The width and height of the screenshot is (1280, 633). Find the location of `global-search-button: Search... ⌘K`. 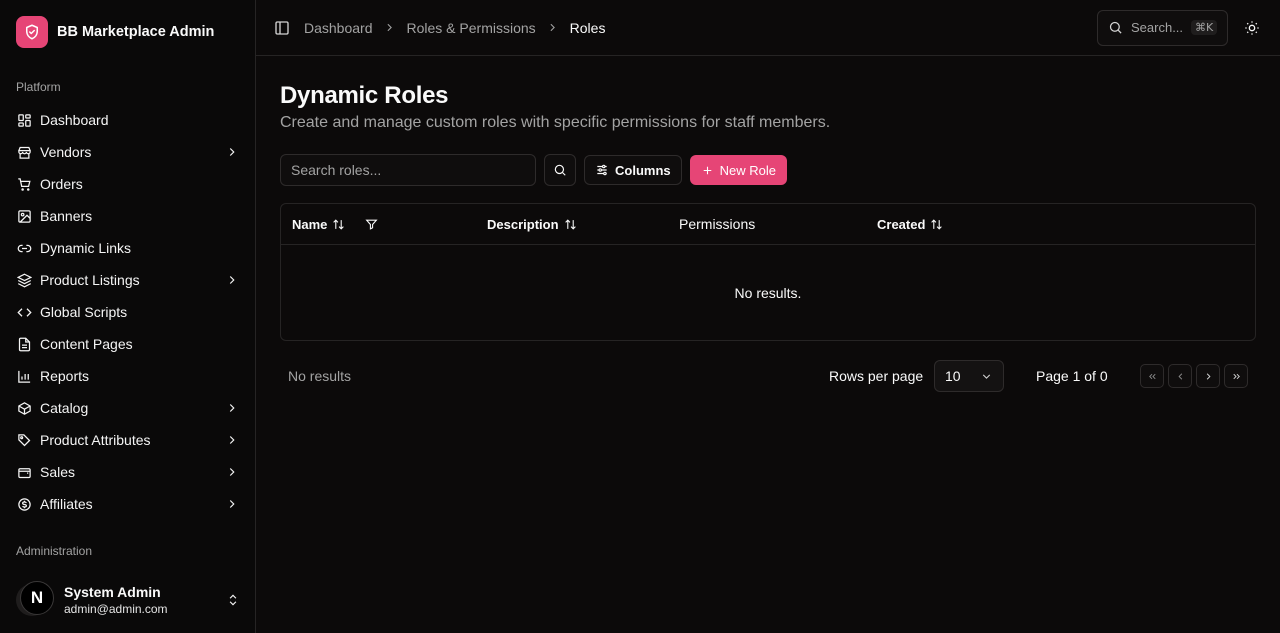

global-search-button: Search... ⌘K is located at coordinates (1162, 27).